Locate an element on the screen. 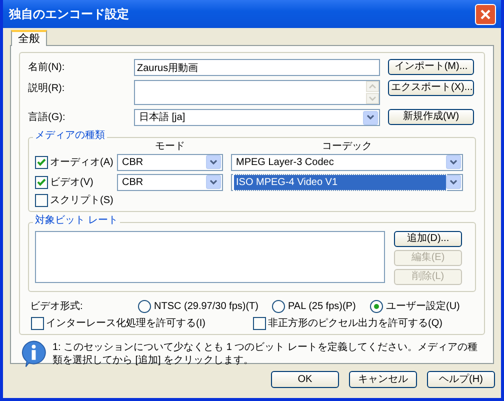 The height and width of the screenshot is (401, 504). column-header: コーデック is located at coordinates (347, 147).